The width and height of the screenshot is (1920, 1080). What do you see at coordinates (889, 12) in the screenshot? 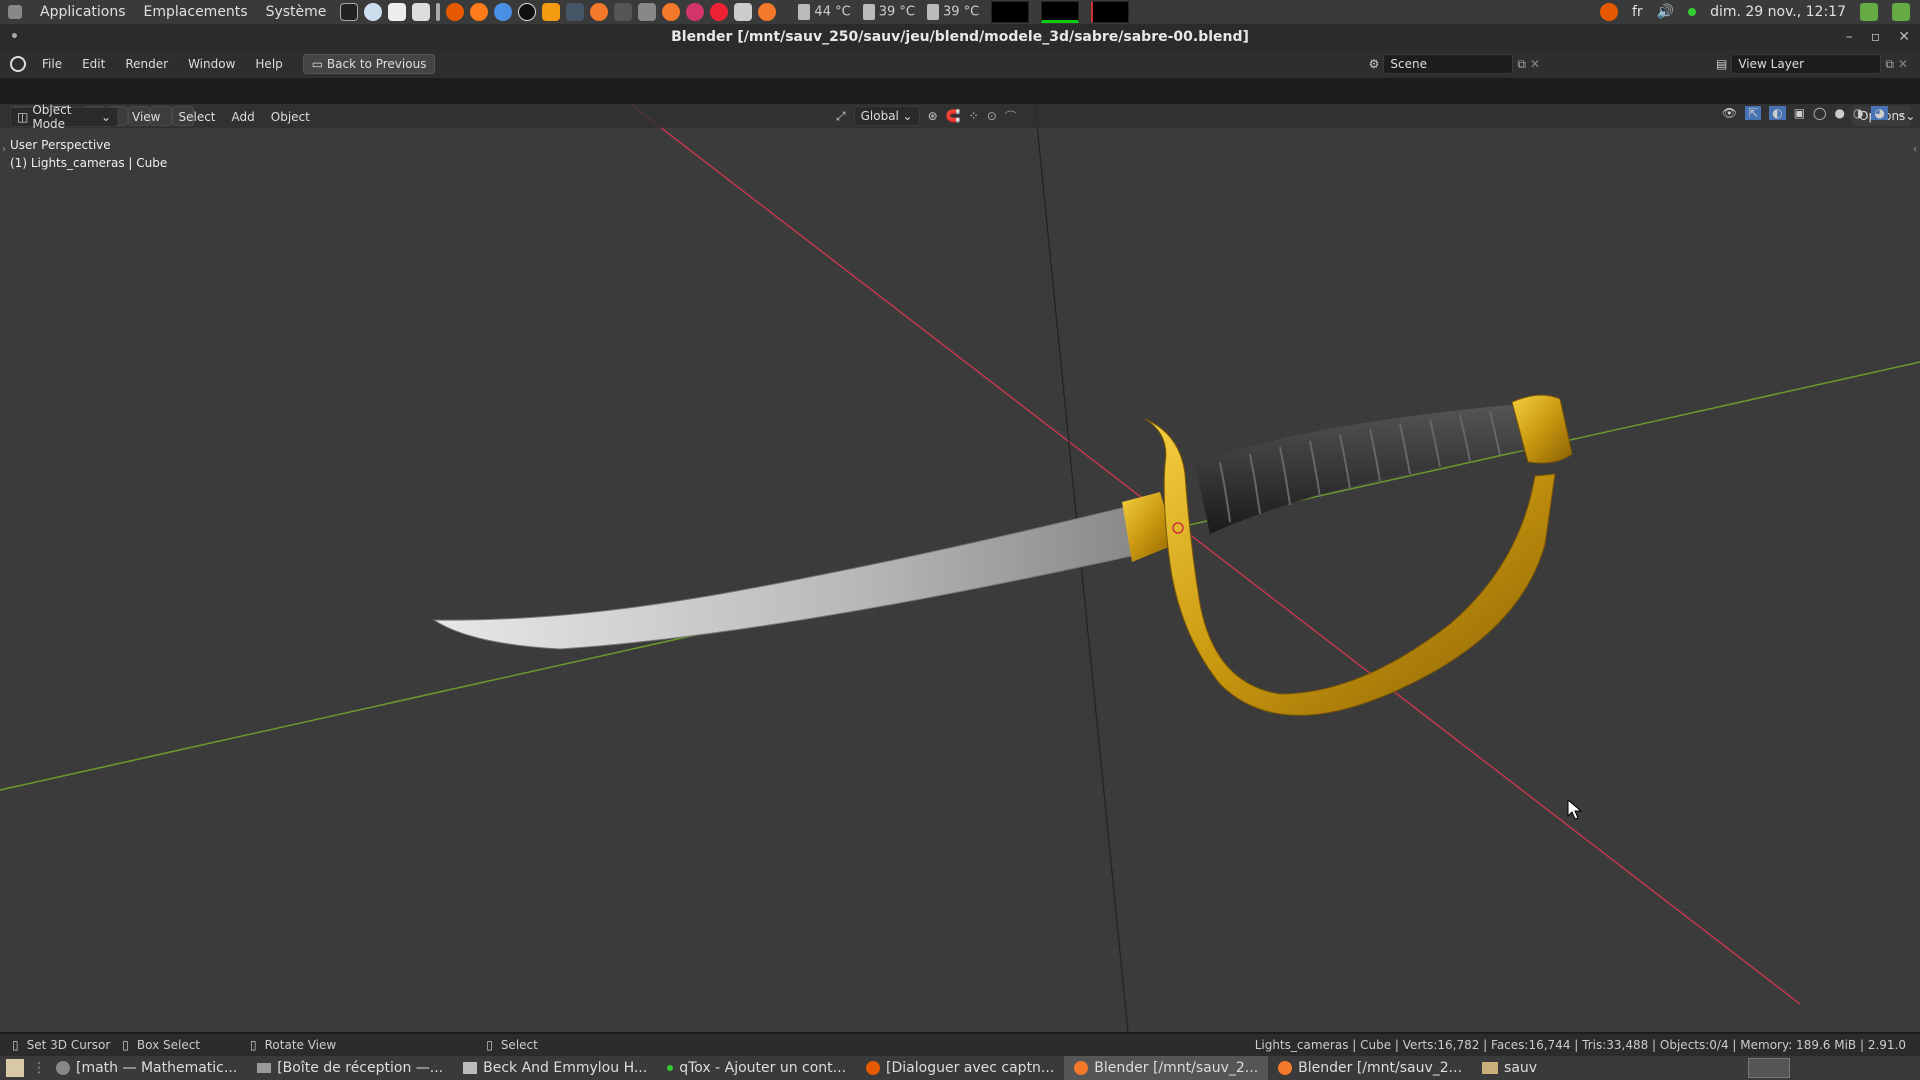
I see `temp-2: 39 °C` at bounding box center [889, 12].